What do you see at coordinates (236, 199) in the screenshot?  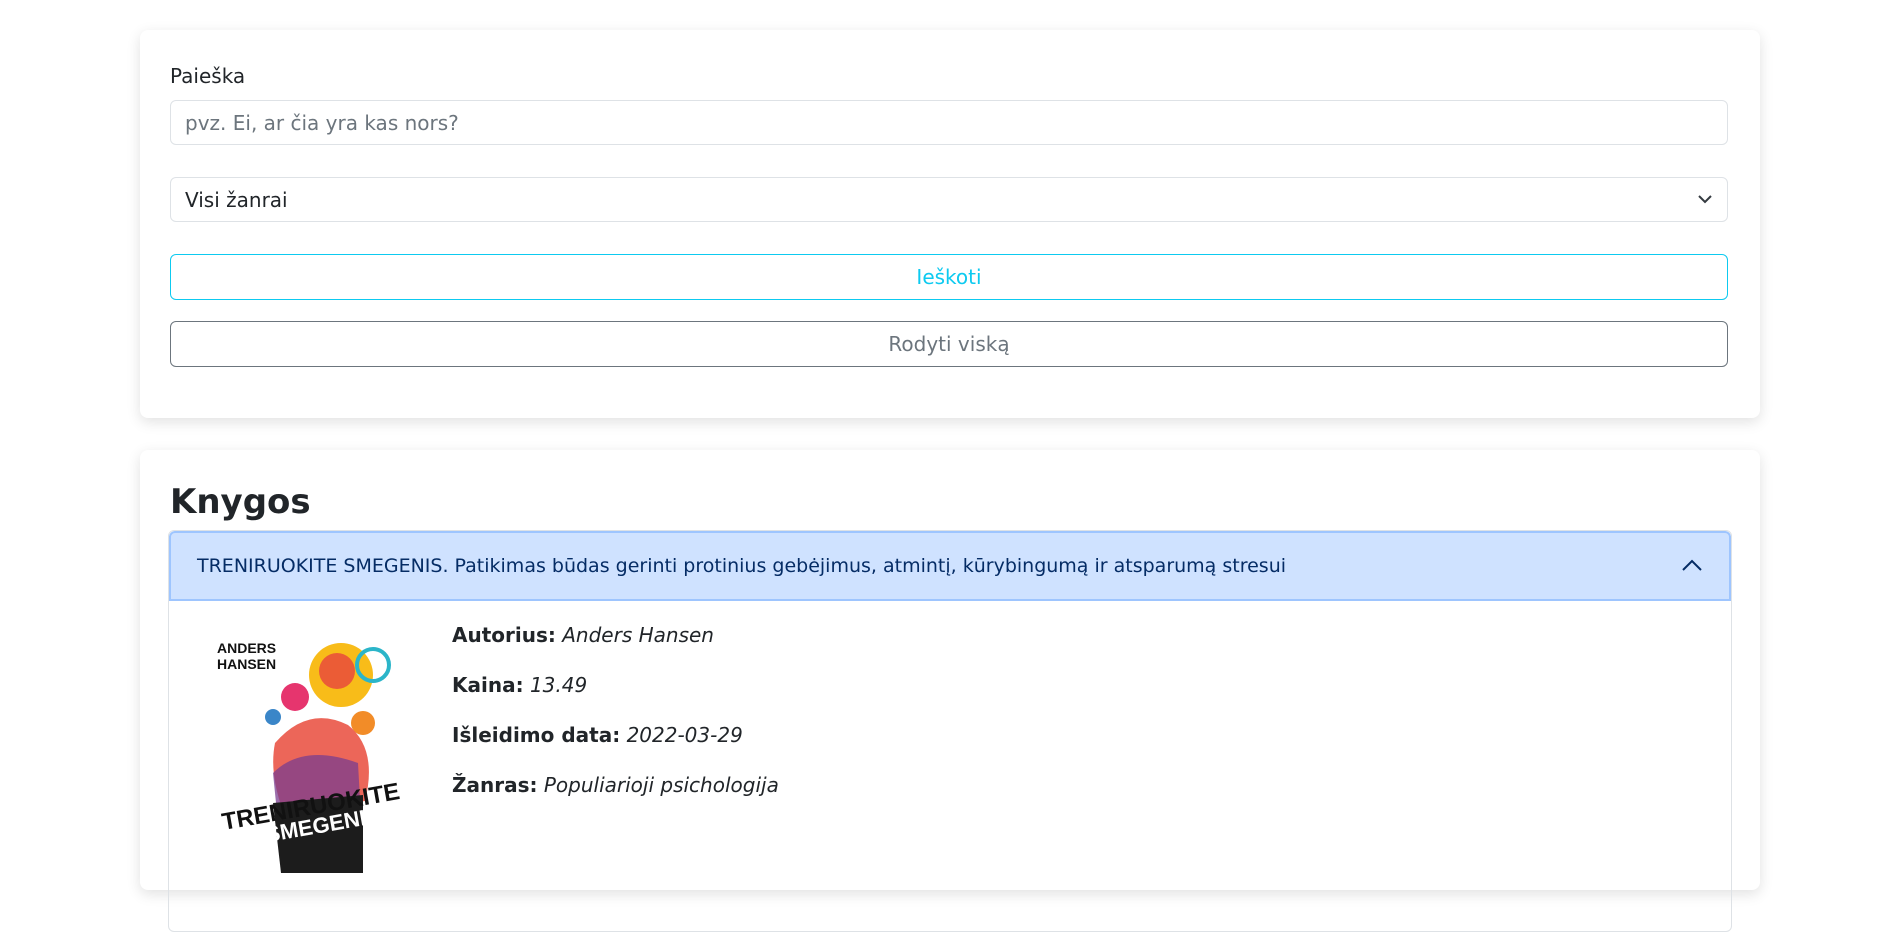 I see `genre-select-value: Visi žanrai` at bounding box center [236, 199].